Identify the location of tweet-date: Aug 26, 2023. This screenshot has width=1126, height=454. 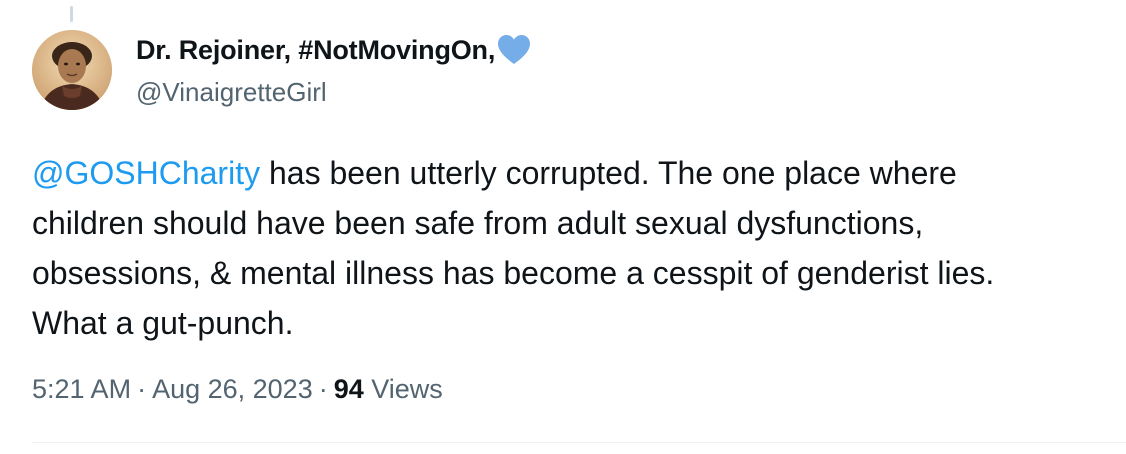
(232, 389).